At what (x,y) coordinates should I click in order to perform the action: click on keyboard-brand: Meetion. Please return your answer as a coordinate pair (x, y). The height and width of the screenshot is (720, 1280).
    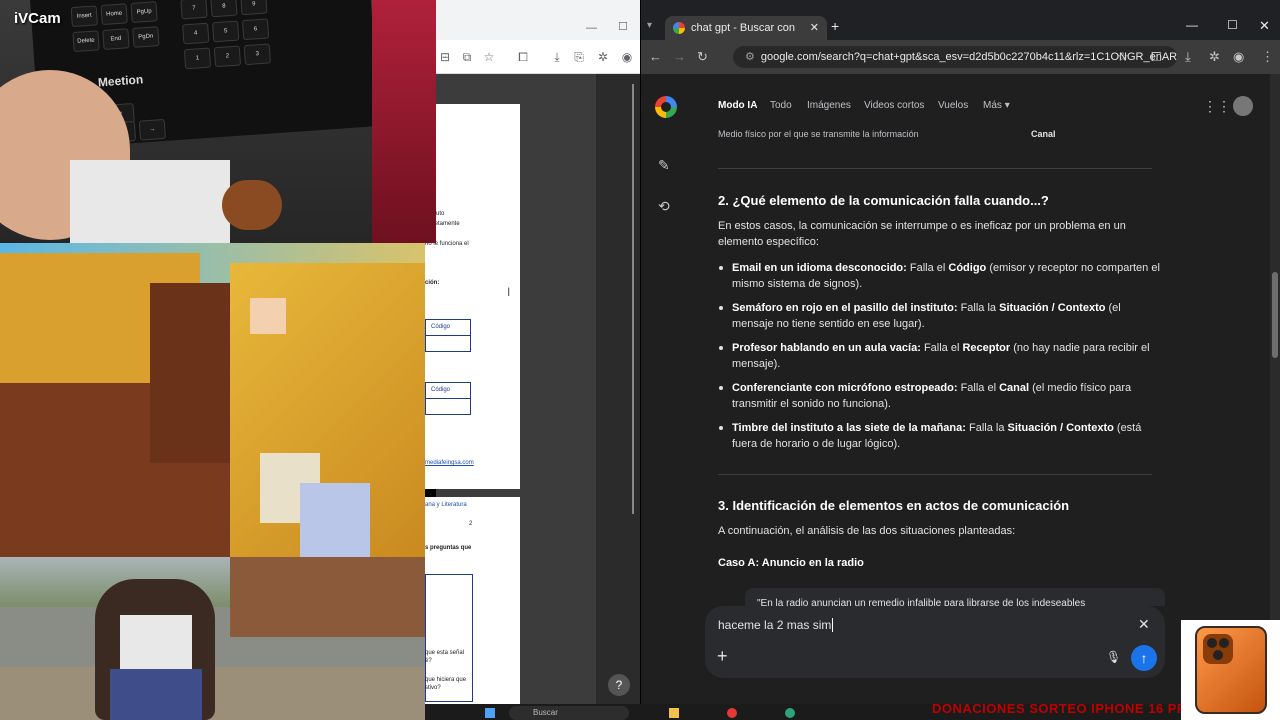
    Looking at the image, I should click on (120, 81).